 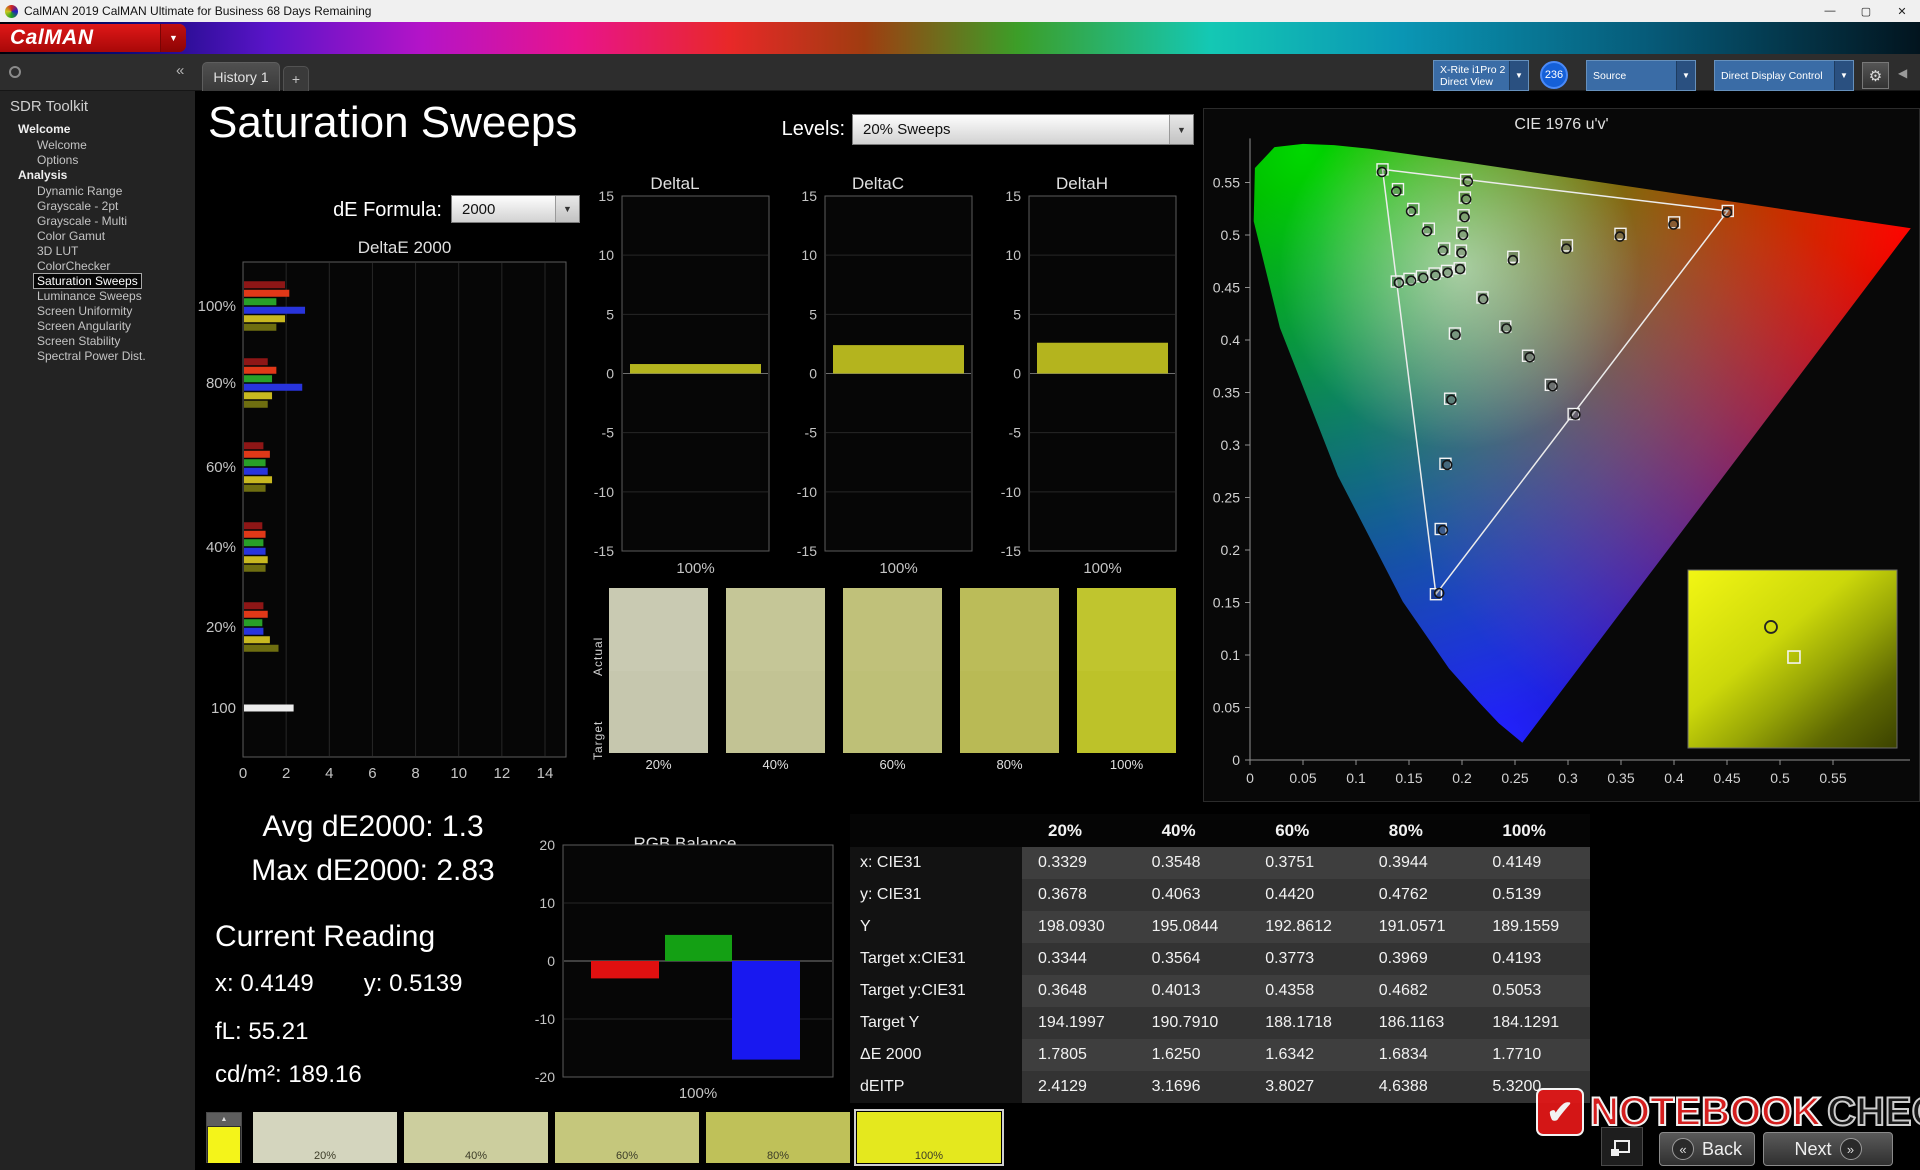 I want to click on deltac-chart: 15 10 5 0 -5 -10 -15 100%, so click(x=885, y=383).